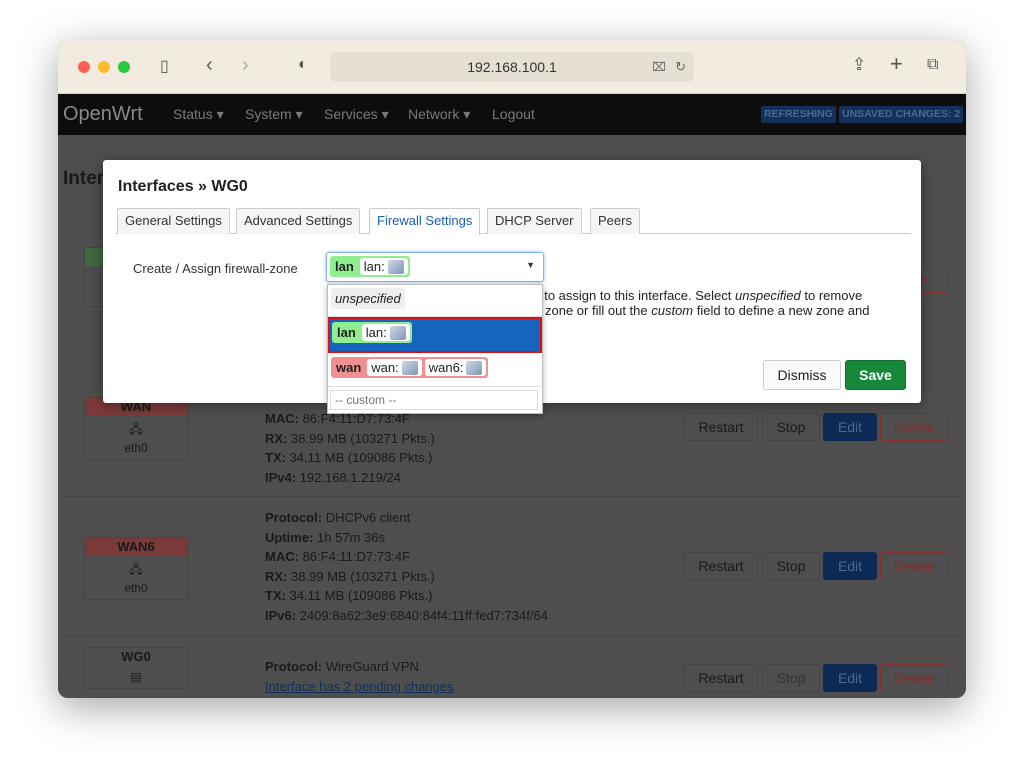  I want to click on tab-firewall-settings: Firewall Settings, so click(425, 221).